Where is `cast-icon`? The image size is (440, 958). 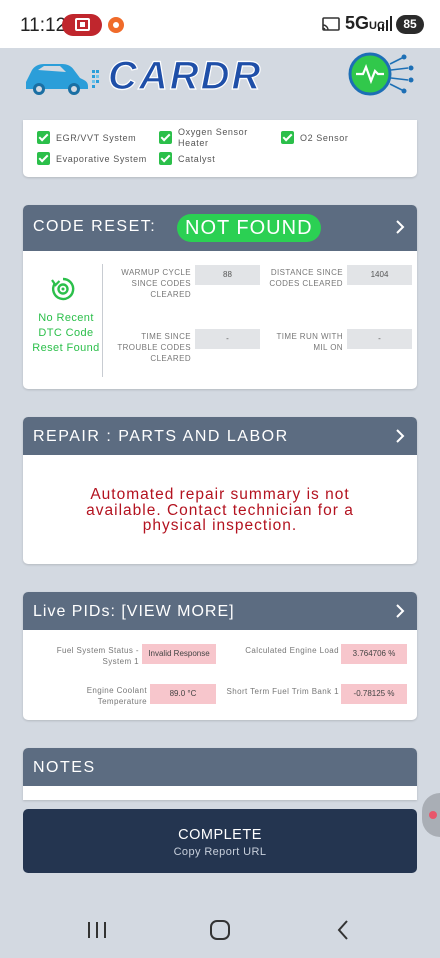
cast-icon is located at coordinates (331, 24).